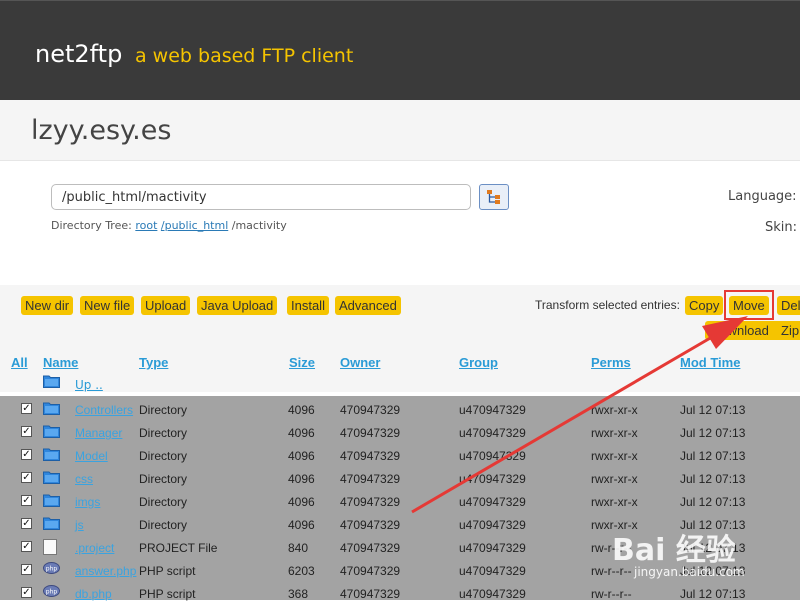 The width and height of the screenshot is (800, 605). Describe the element at coordinates (79, 54) in the screenshot. I see `brand-name: net2ftp` at that location.